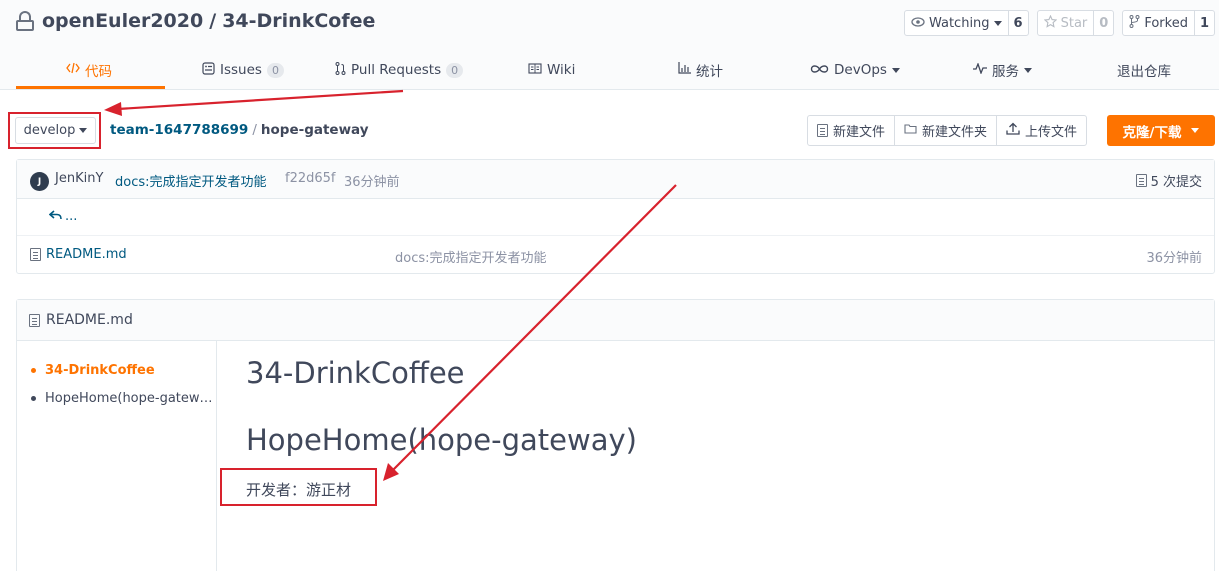 The image size is (1219, 571). What do you see at coordinates (79, 178) in the screenshot?
I see `commit-author: JenKinY` at bounding box center [79, 178].